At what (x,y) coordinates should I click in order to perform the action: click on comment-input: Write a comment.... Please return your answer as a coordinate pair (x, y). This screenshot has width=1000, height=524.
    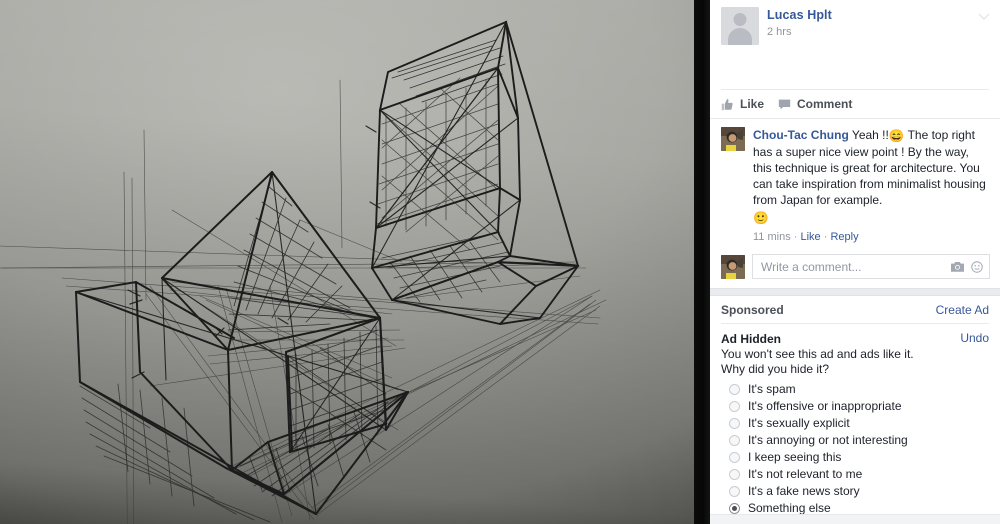
    Looking at the image, I should click on (871, 266).